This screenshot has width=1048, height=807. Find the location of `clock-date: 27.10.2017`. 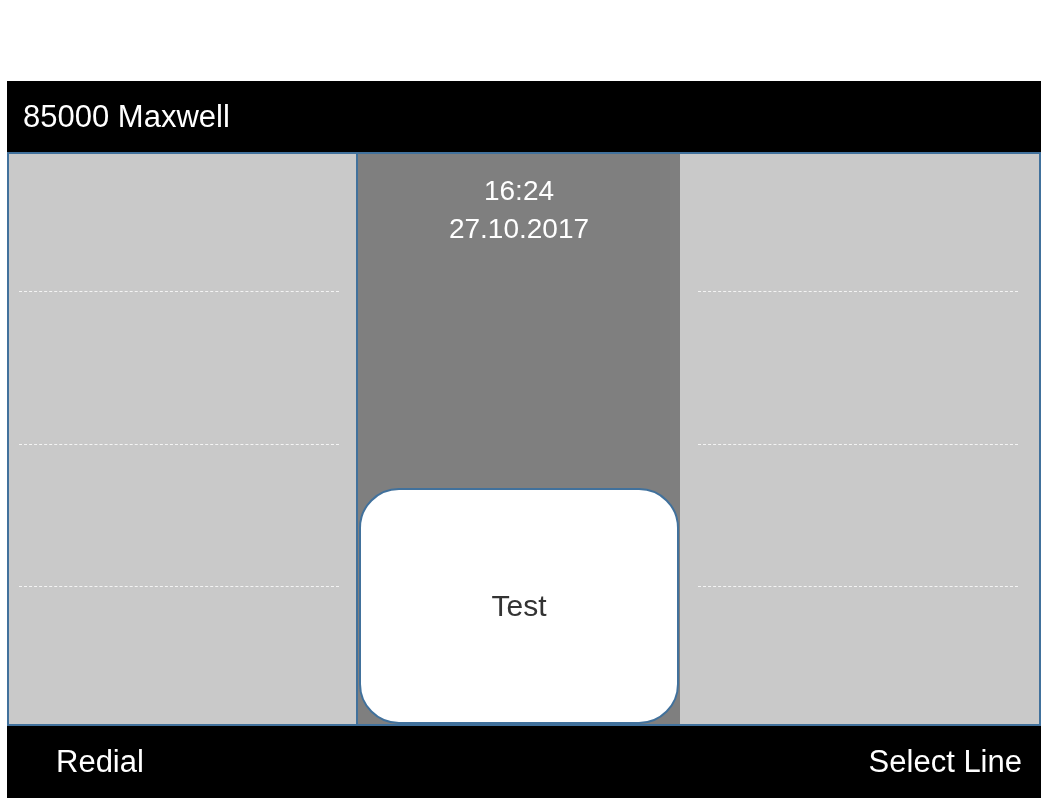

clock-date: 27.10.2017 is located at coordinates (519, 229).